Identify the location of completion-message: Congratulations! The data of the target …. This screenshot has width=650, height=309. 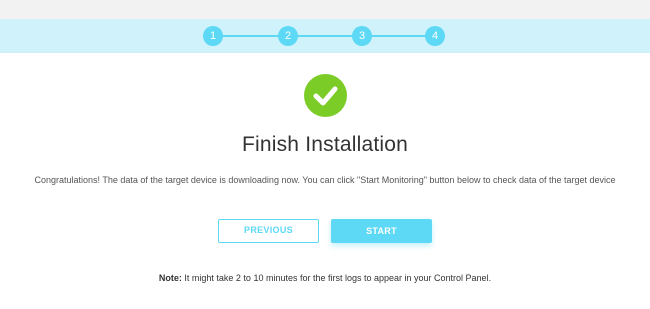
(325, 180).